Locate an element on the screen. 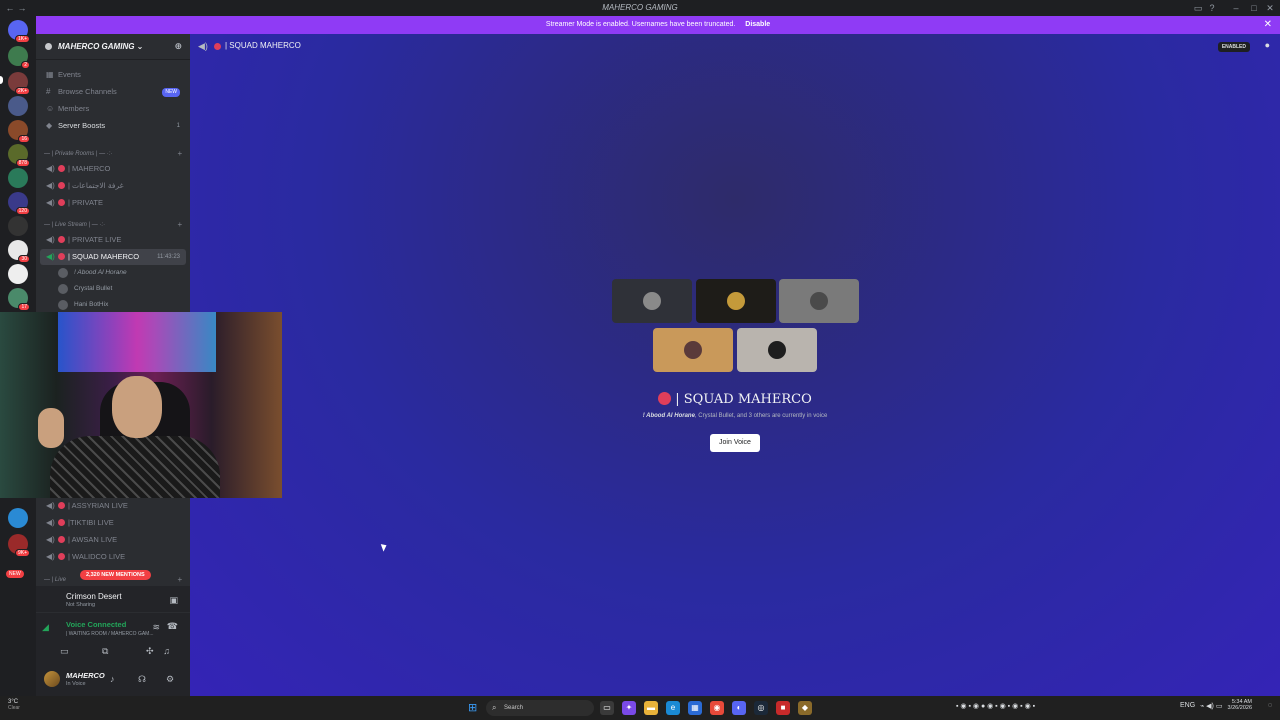 The height and width of the screenshot is (720, 1280). screen-share-icon: ▣ is located at coordinates (173, 600).